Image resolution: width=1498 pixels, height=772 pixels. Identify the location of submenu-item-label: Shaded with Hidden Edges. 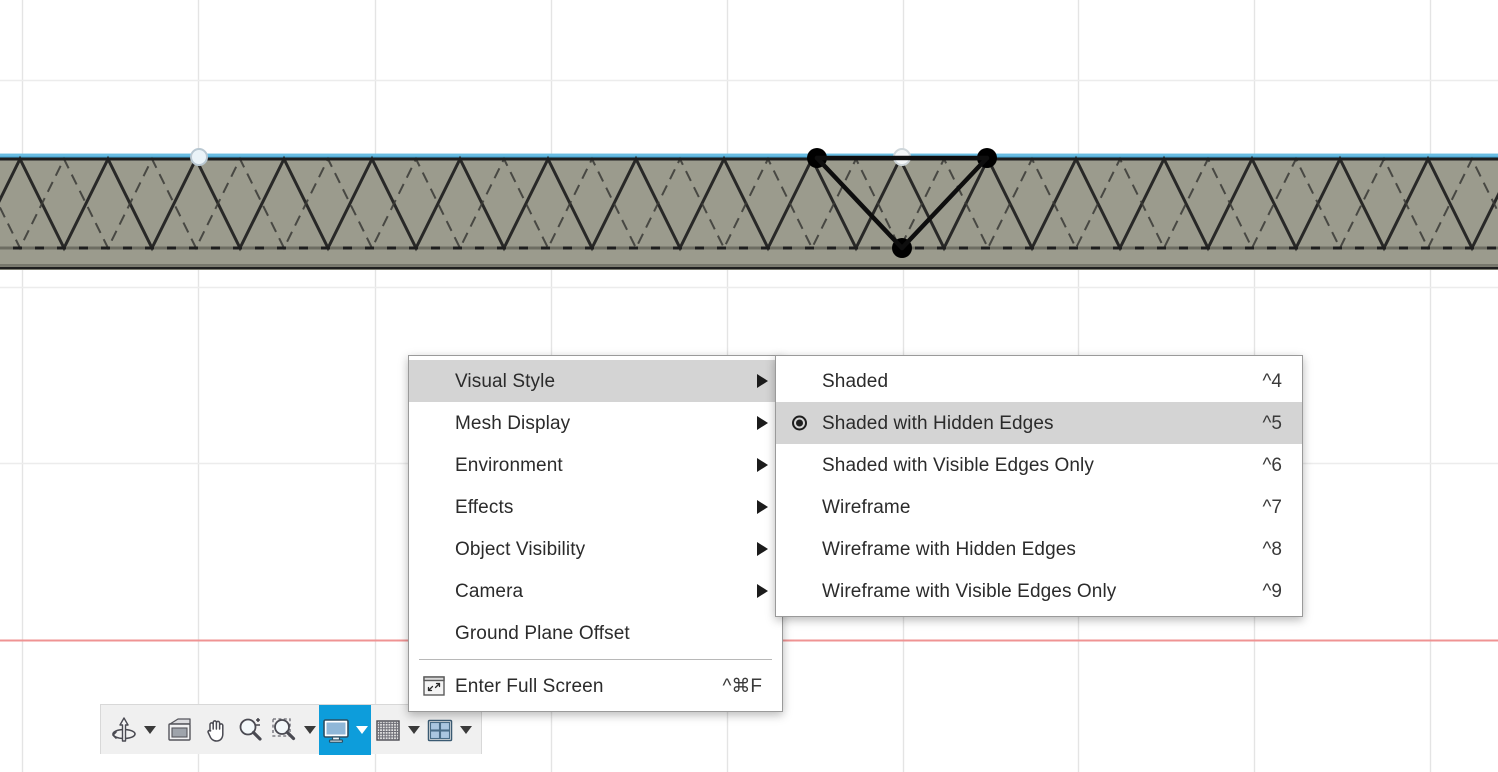
(938, 423).